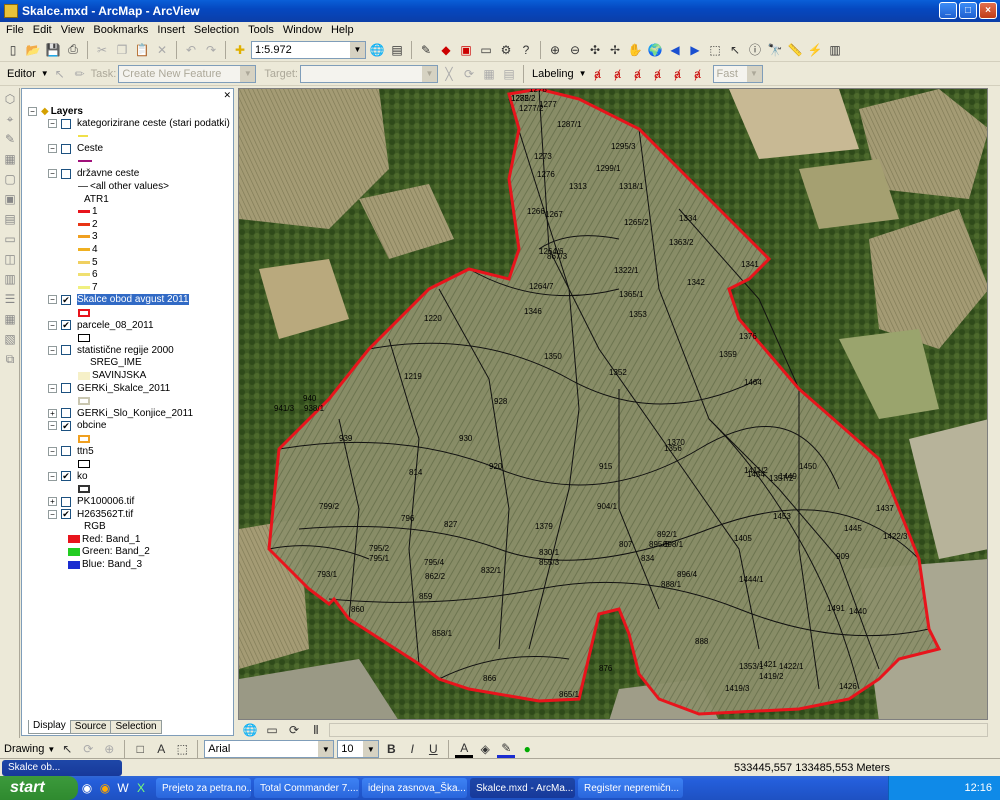 Image resolution: width=1000 pixels, height=800 pixels. I want to click on delete-icon: ✕, so click(162, 50).